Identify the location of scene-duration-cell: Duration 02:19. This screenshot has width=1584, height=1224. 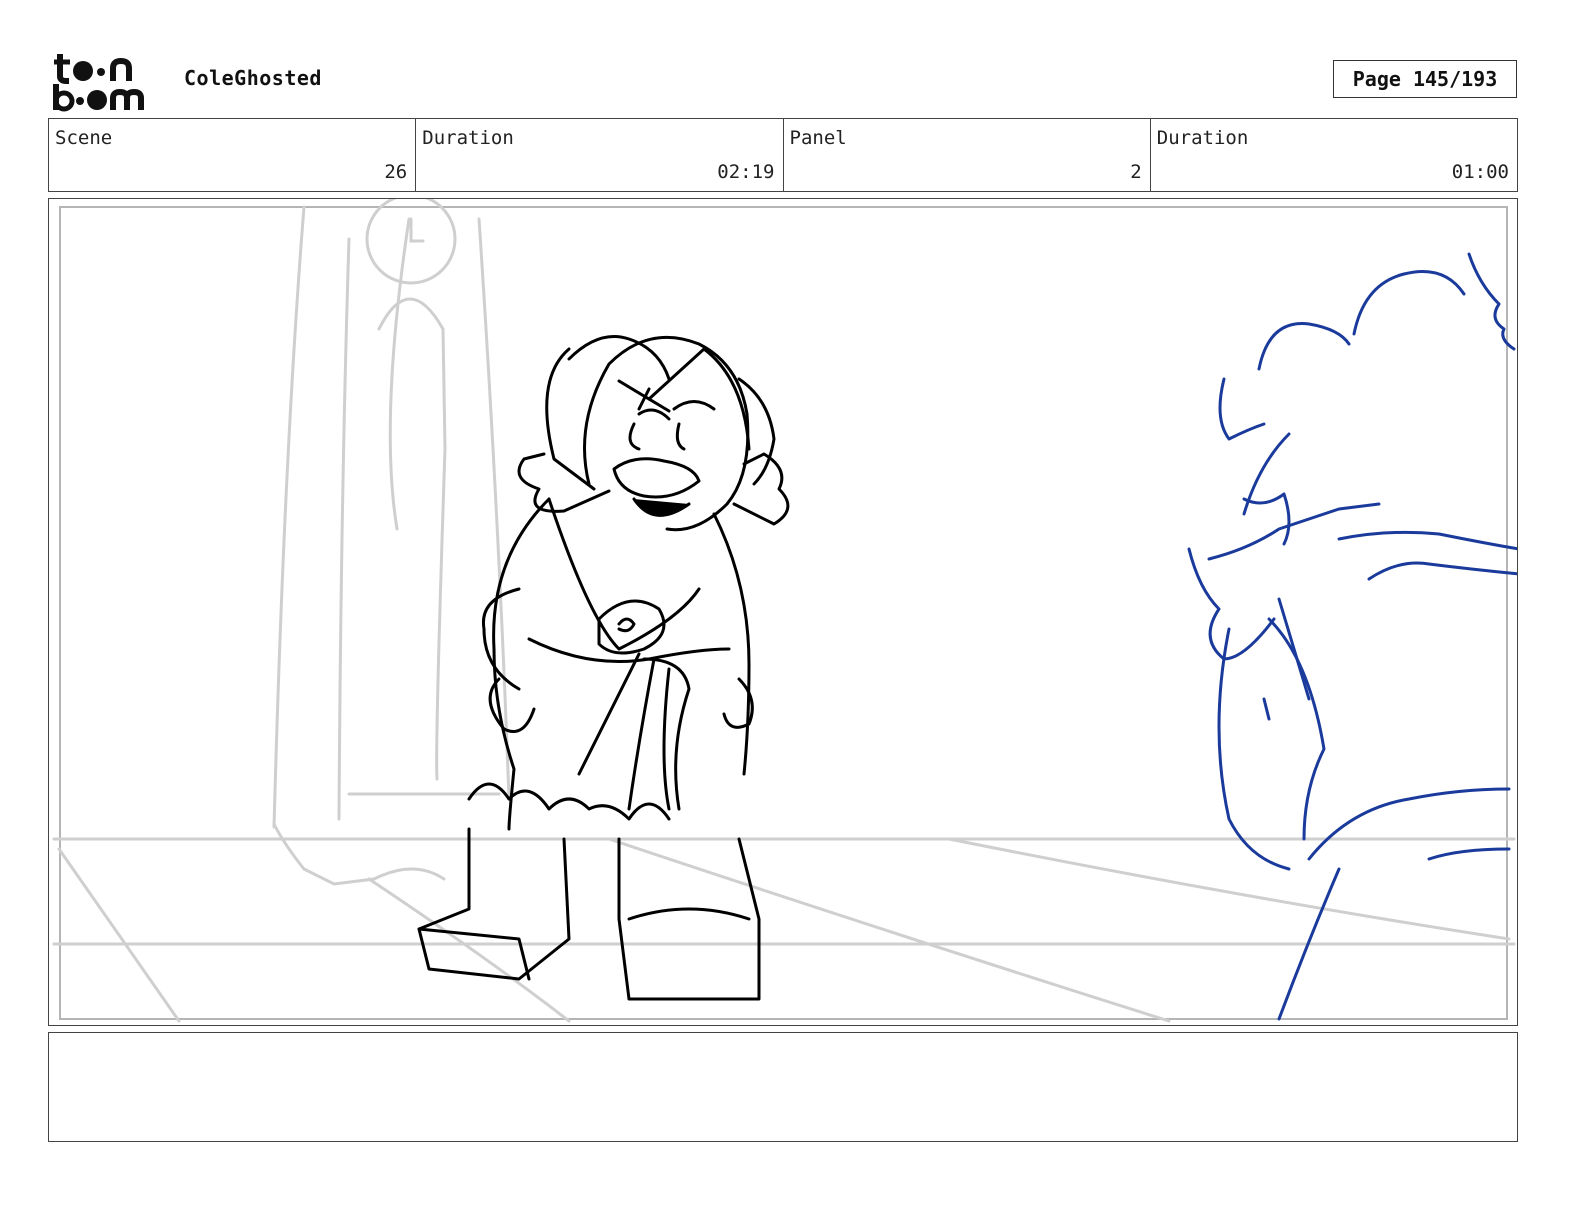
(600, 155).